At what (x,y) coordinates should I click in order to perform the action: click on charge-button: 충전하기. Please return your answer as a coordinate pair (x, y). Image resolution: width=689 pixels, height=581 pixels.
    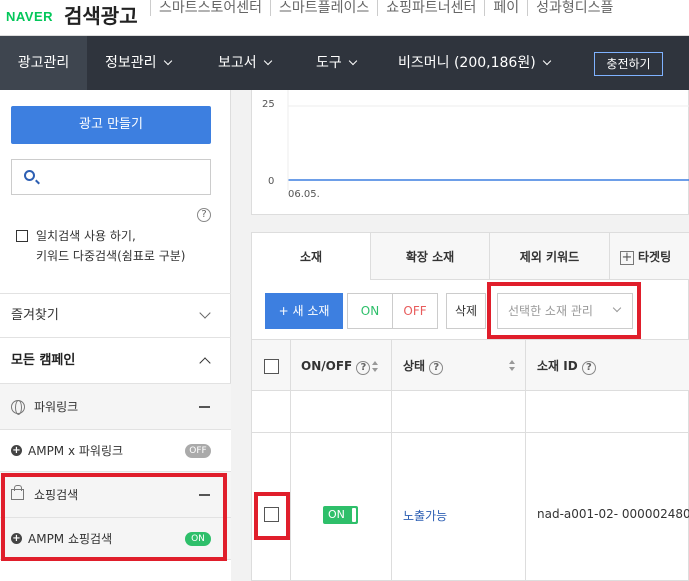
    Looking at the image, I should click on (628, 64).